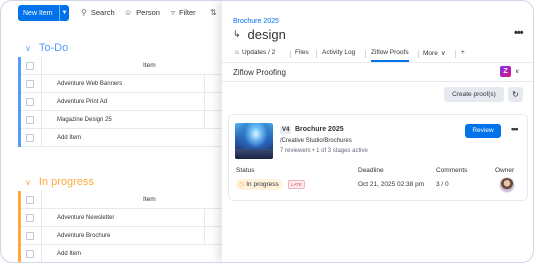  What do you see at coordinates (128, 120) in the screenshot?
I see `table-row: Magazine Design 25` at bounding box center [128, 120].